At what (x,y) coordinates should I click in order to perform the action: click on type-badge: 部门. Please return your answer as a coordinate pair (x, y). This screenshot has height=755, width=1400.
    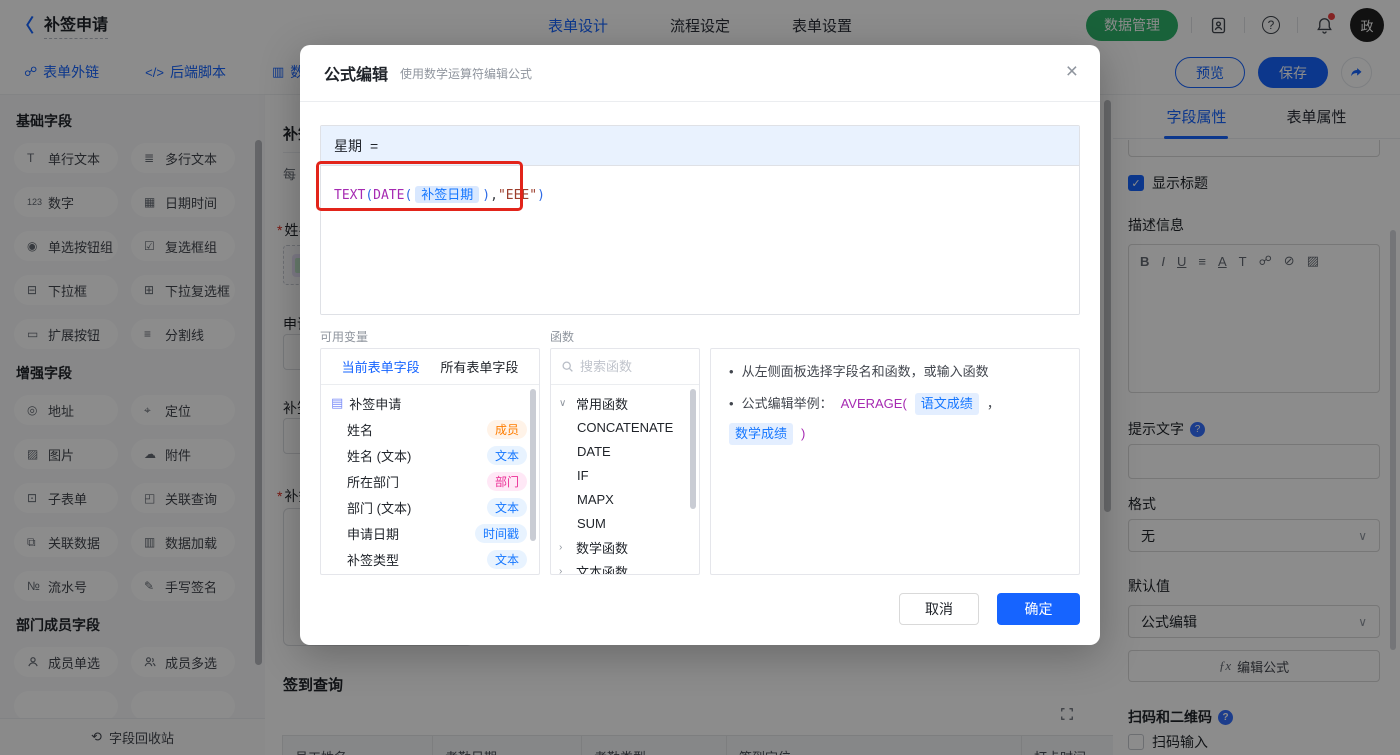
    Looking at the image, I should click on (506, 481).